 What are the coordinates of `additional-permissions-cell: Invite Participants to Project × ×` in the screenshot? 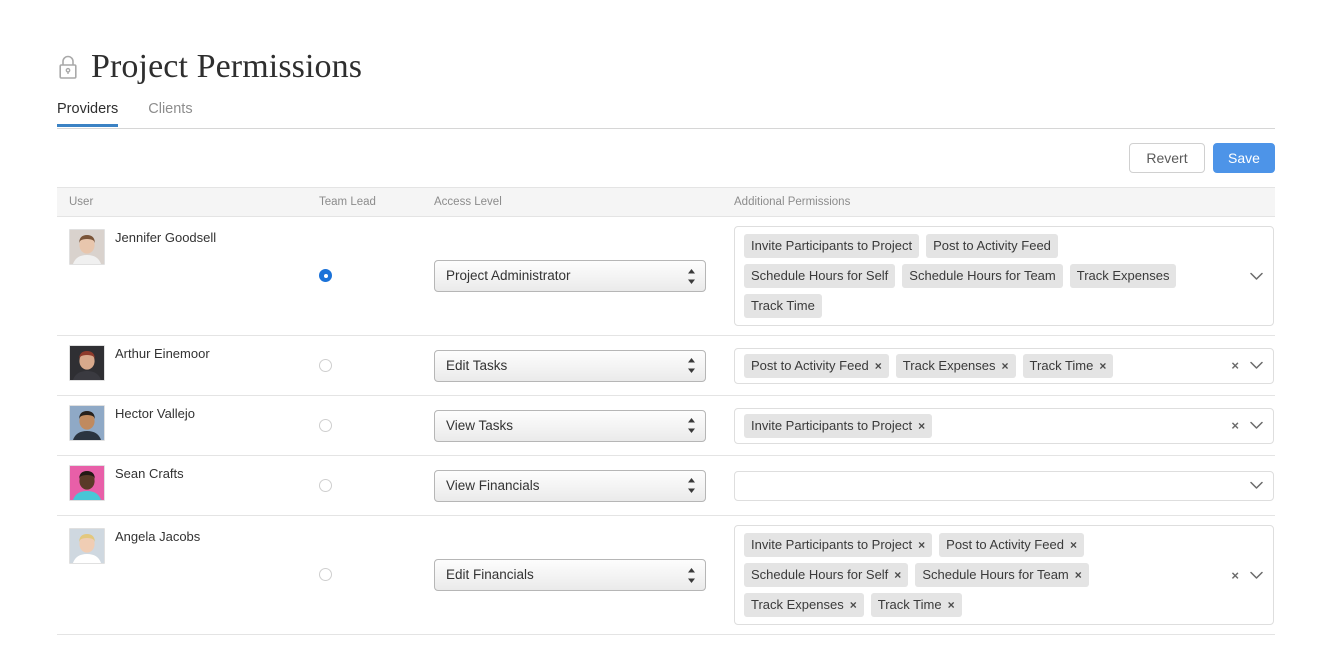 It's located at (1004, 425).